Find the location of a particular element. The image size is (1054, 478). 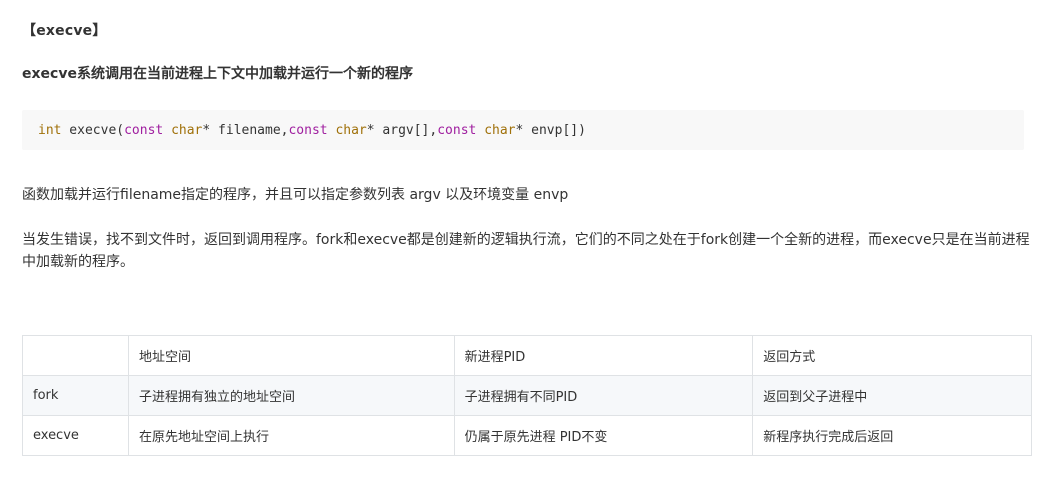

table-cell: execve is located at coordinates (75, 435).